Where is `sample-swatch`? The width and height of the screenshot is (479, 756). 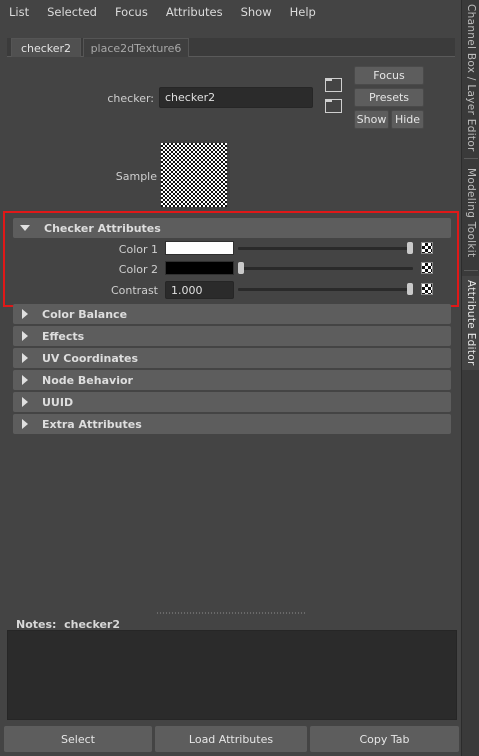 sample-swatch is located at coordinates (194, 175).